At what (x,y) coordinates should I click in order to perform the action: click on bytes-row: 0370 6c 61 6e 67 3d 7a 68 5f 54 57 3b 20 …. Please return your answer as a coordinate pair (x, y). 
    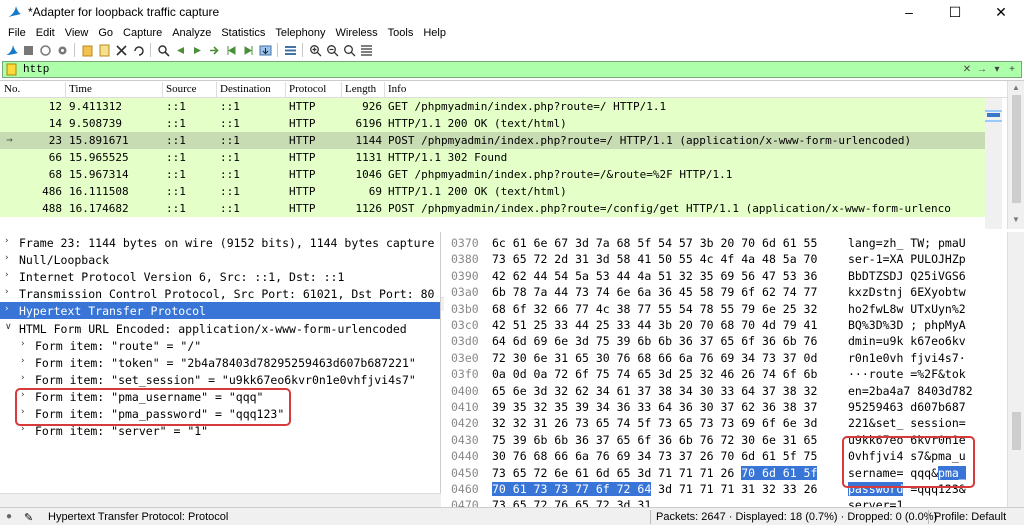
    Looking at the image, I should click on (734, 243).